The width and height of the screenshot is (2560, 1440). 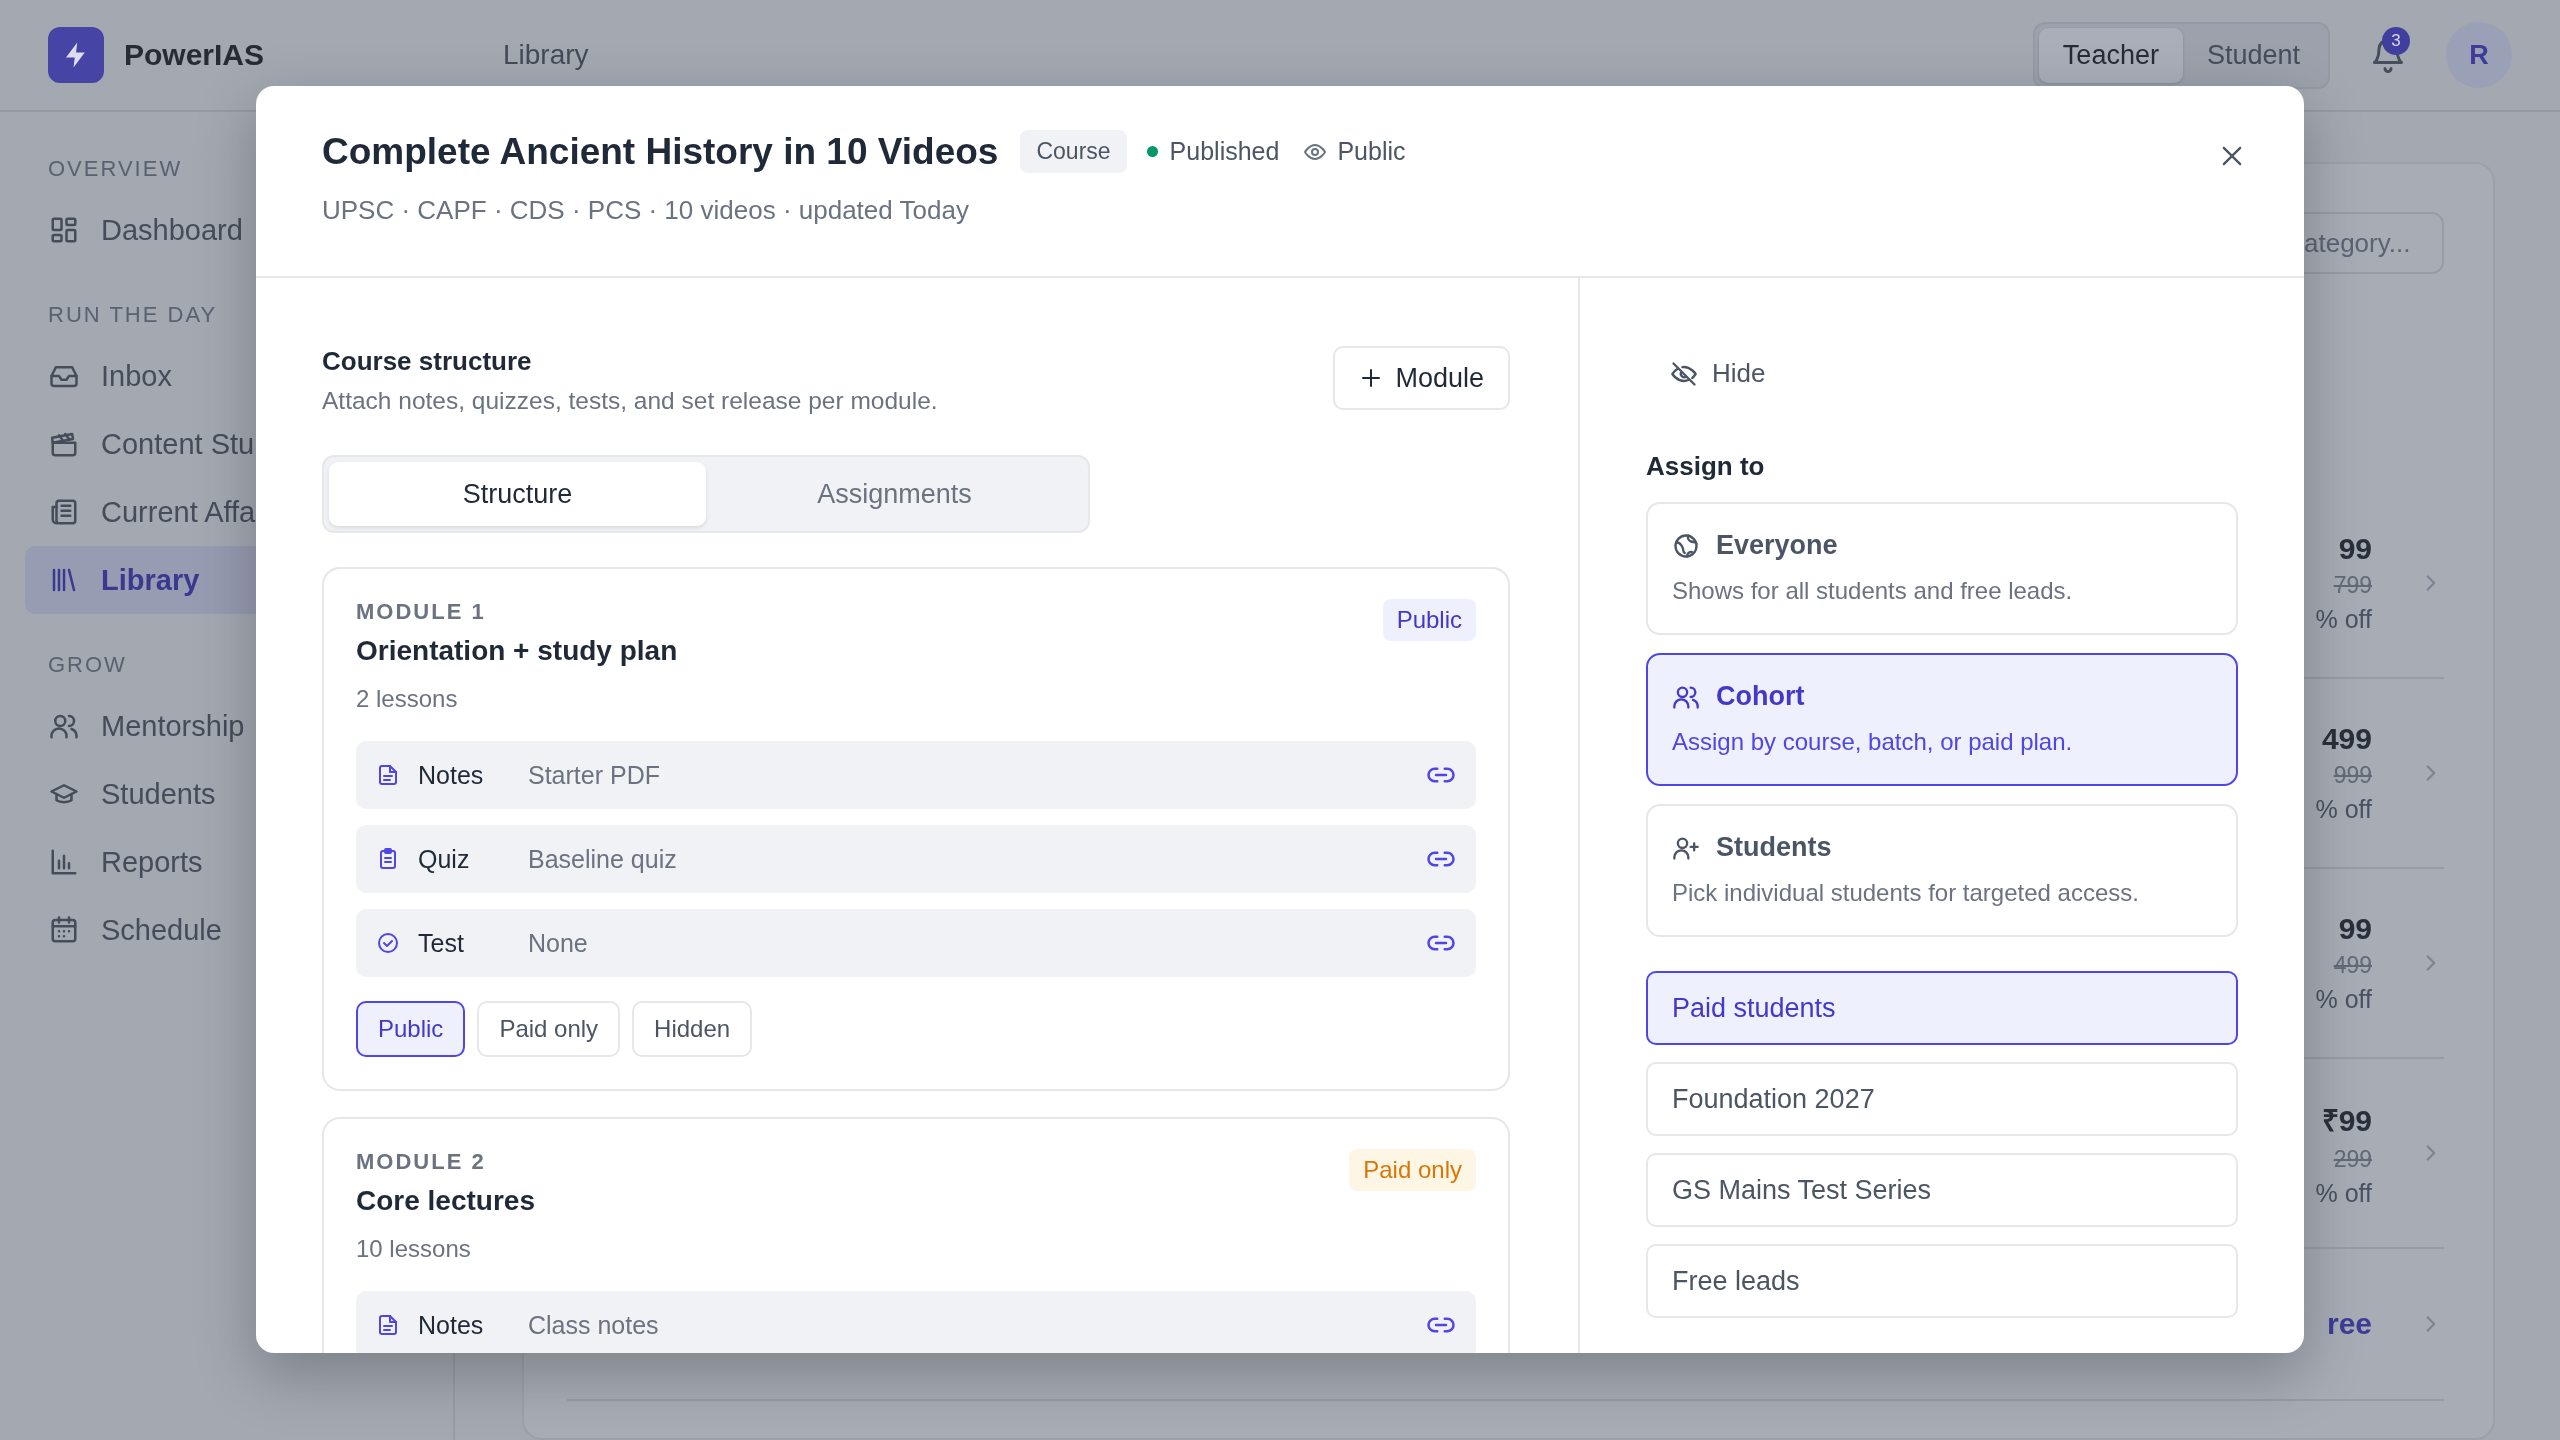 What do you see at coordinates (1942, 870) in the screenshot?
I see `audience-option: Students Pick individual students for targeted access.` at bounding box center [1942, 870].